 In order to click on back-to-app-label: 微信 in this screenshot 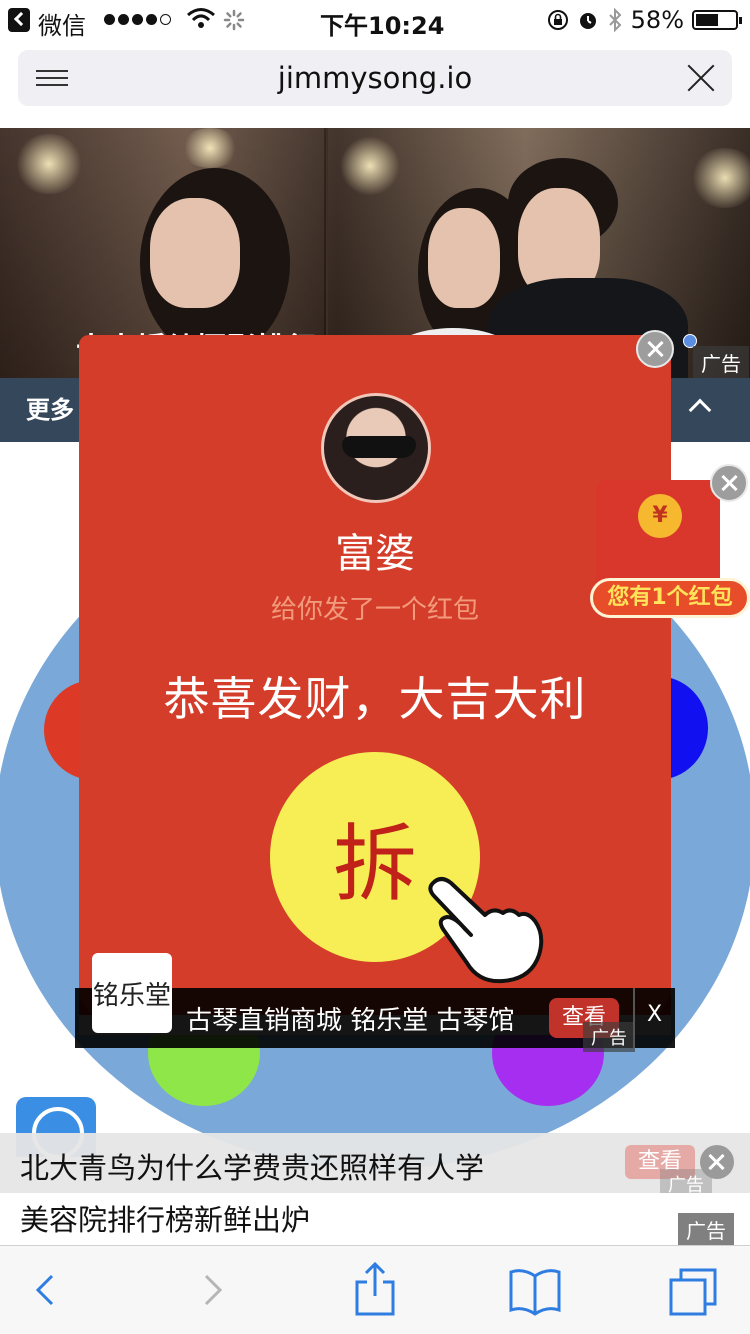, I will do `click(62, 23)`.